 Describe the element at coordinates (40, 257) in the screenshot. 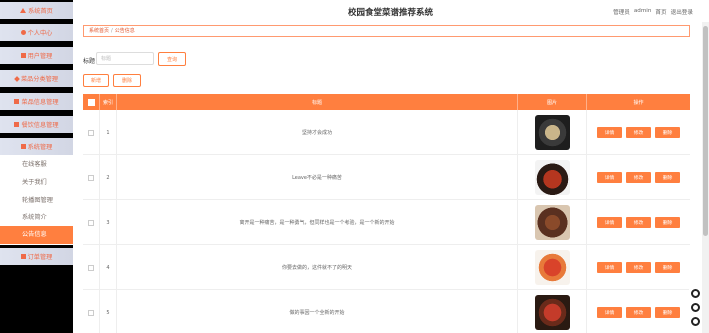

I see `sidebar-item-label: 订单管理` at that location.